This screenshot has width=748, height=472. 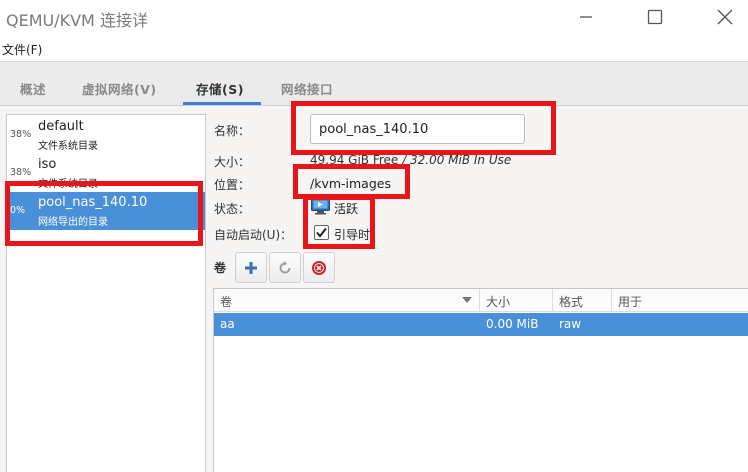 I want to click on checkmark-icon, so click(x=321, y=232).